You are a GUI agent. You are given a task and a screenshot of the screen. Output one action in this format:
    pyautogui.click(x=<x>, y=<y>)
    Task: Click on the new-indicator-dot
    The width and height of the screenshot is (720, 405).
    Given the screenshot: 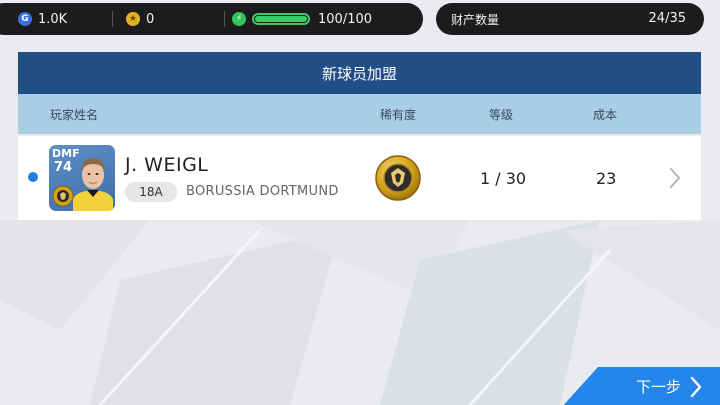 What is the action you would take?
    pyautogui.click(x=33, y=177)
    